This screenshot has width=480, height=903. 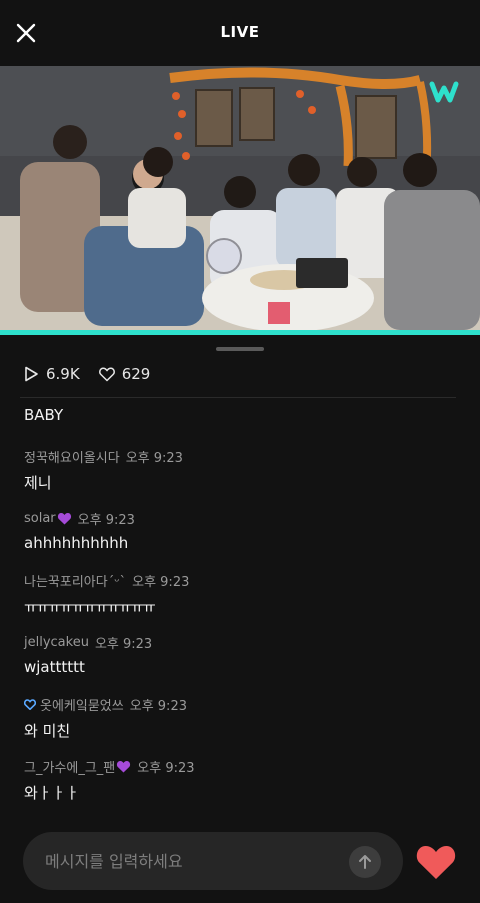 I want to click on chat-message-text: 와ㅏㅏㅏ, so click(x=52, y=793).